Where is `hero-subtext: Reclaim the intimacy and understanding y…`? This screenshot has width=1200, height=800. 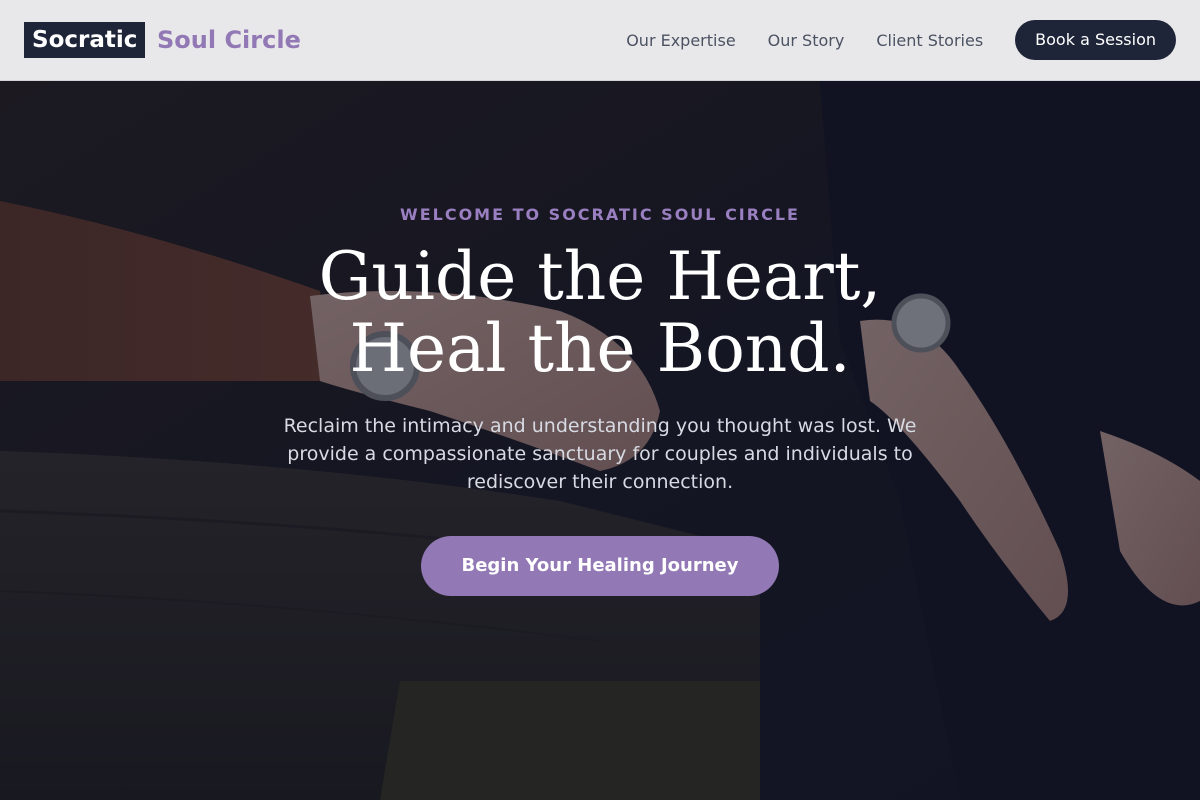 hero-subtext: Reclaim the intimacy and understanding y… is located at coordinates (600, 454).